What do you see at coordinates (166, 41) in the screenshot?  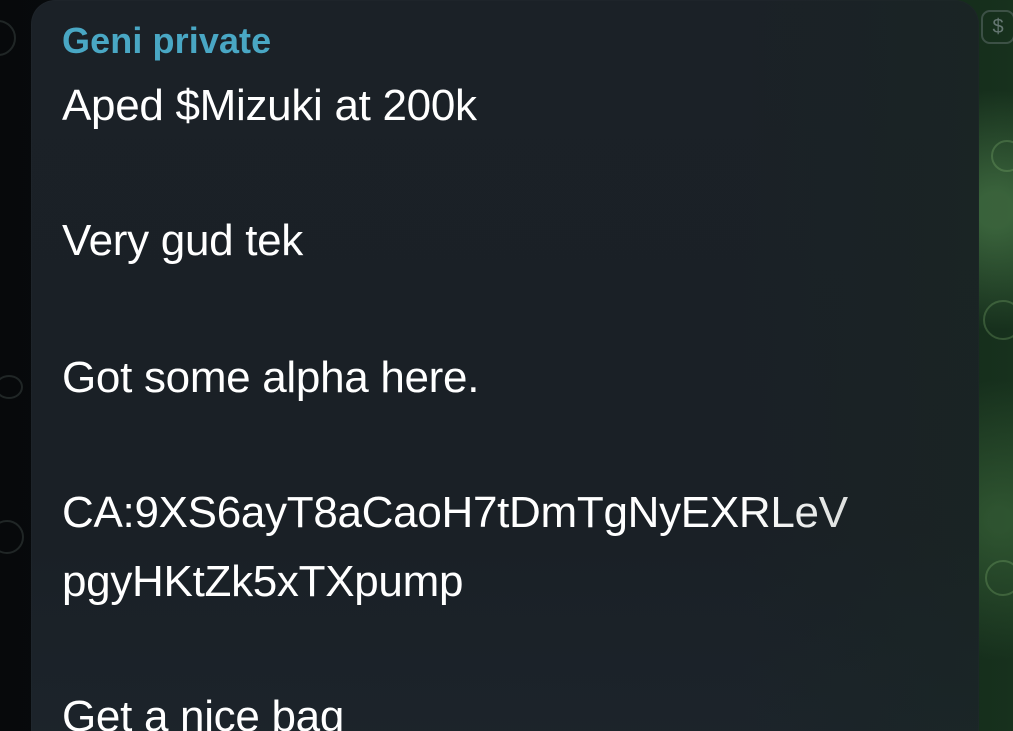 I see `sender-name: Geni private` at bounding box center [166, 41].